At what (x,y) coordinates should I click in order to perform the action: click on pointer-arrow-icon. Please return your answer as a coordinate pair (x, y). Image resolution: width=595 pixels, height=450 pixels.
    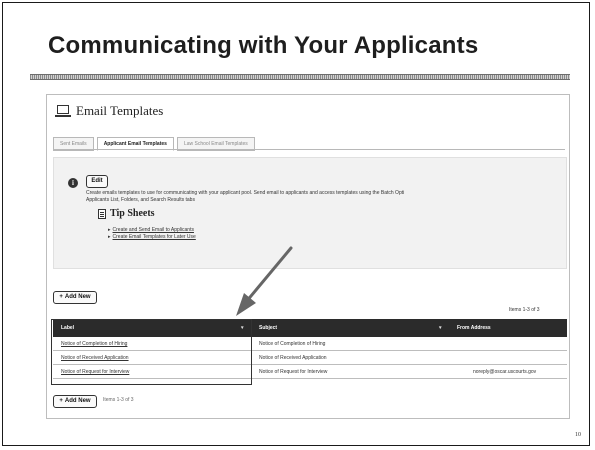
    Looking at the image, I should click on (264, 281).